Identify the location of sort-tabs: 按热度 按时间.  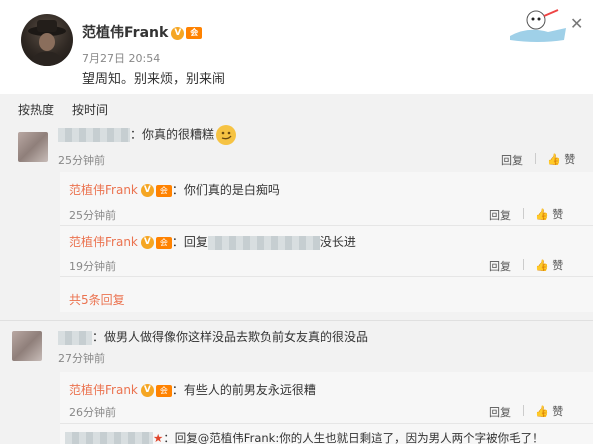
(296, 107).